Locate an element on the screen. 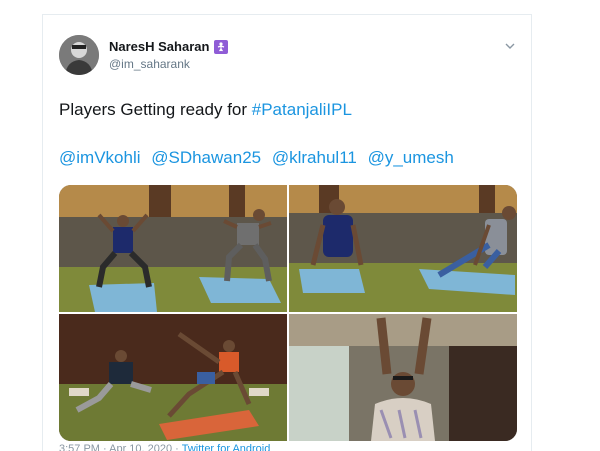 The height and width of the screenshot is (451, 600). mention-link: @imVkohli is located at coordinates (100, 157).